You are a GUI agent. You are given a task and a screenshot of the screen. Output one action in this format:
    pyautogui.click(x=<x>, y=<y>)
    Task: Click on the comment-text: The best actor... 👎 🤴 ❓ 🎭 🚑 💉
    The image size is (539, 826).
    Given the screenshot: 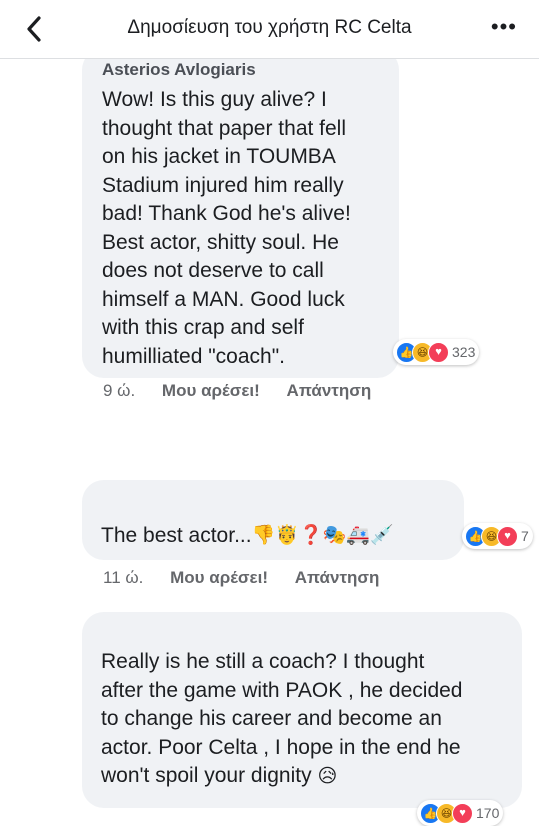 What is the action you would take?
    pyautogui.click(x=247, y=536)
    